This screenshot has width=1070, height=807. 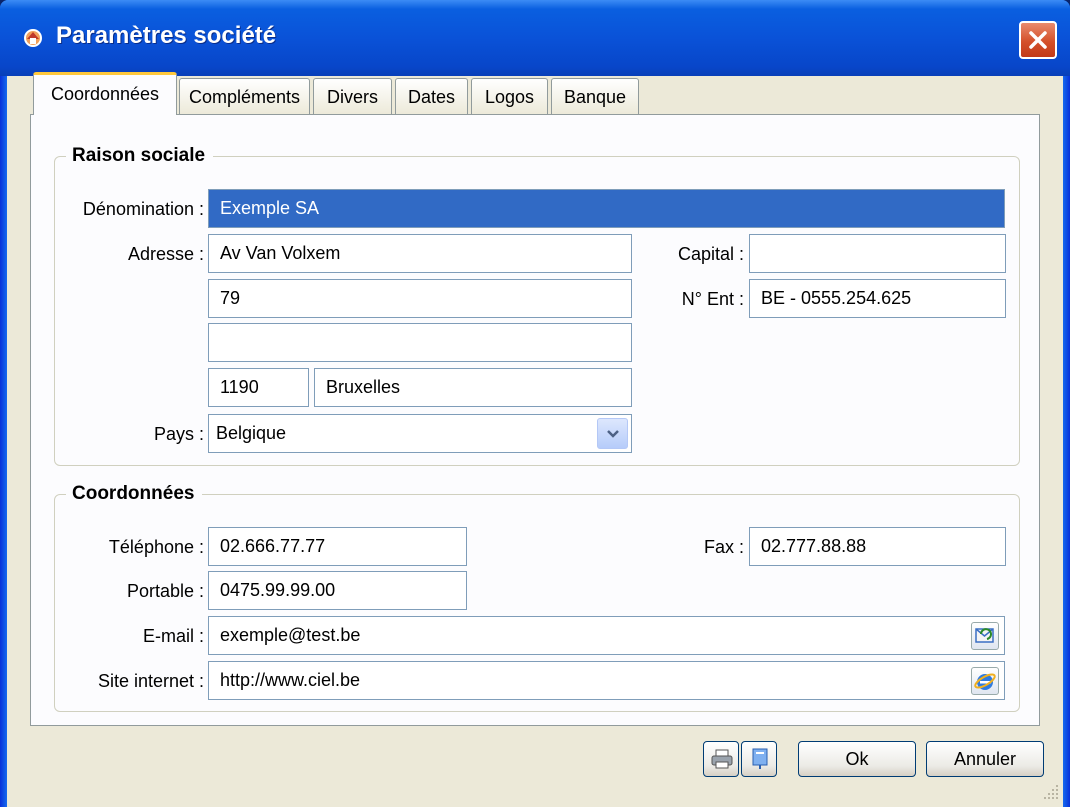 I want to click on adresse-line2-field: 79, so click(x=420, y=298).